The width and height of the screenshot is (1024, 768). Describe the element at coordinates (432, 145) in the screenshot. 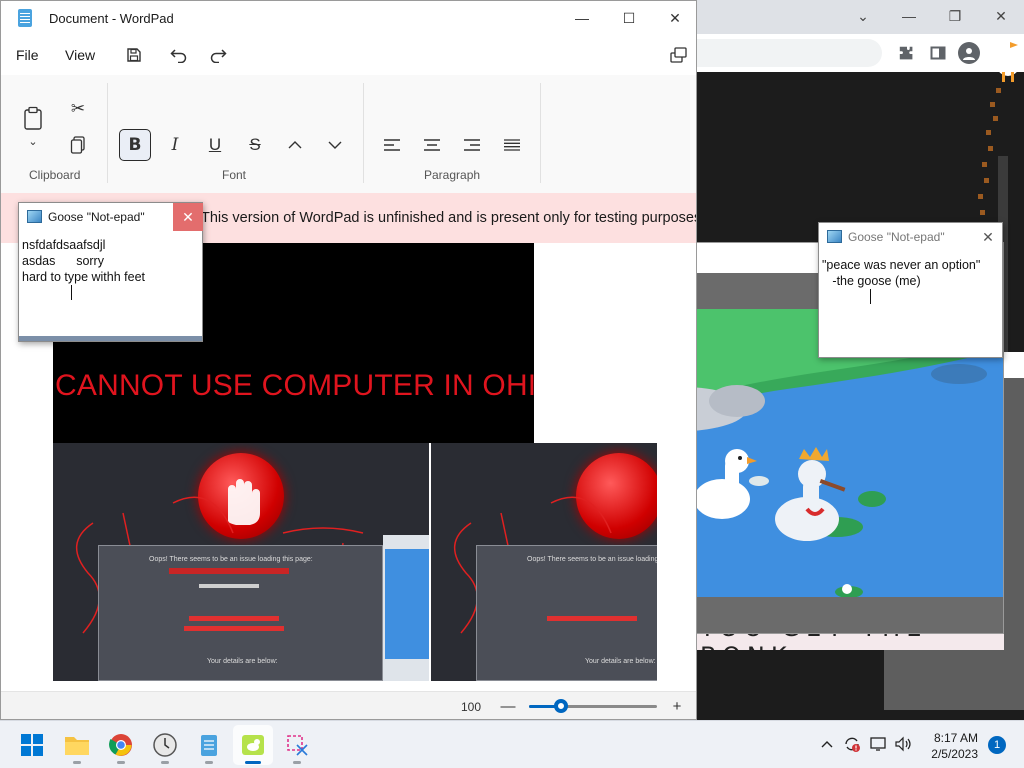

I see `align-center-icon` at that location.